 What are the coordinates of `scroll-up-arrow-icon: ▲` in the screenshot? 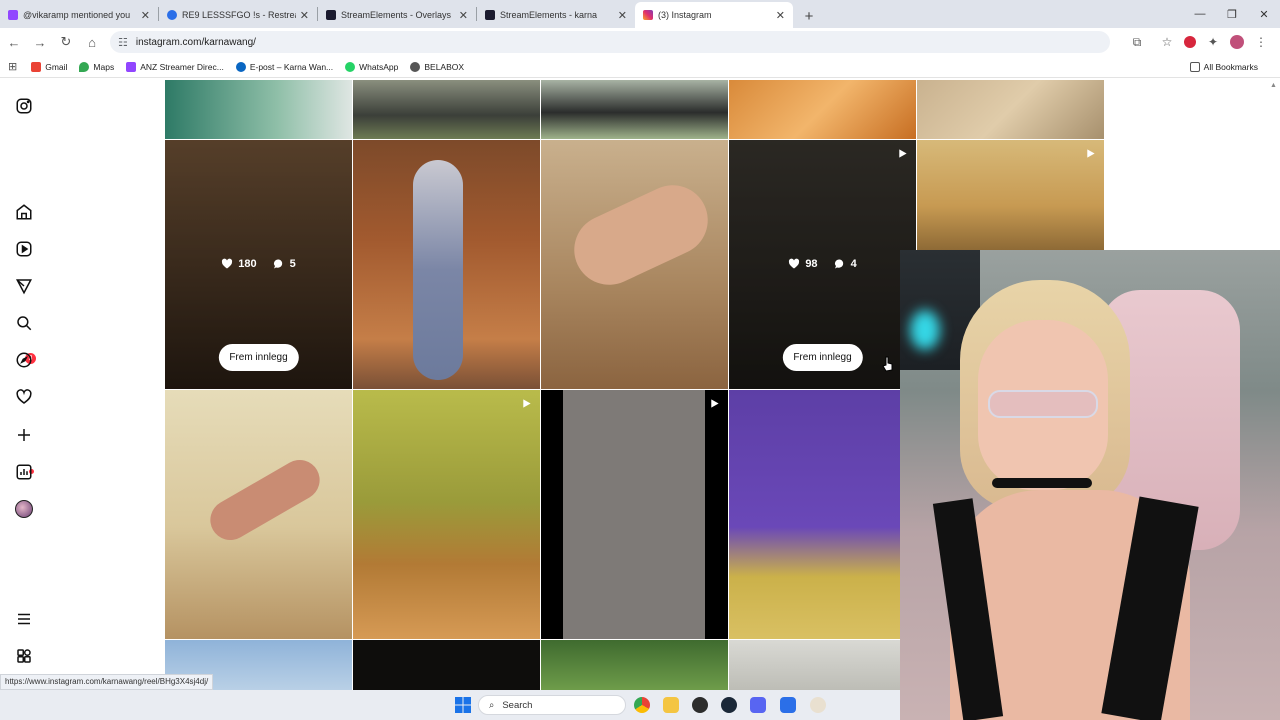 It's located at (1273, 85).